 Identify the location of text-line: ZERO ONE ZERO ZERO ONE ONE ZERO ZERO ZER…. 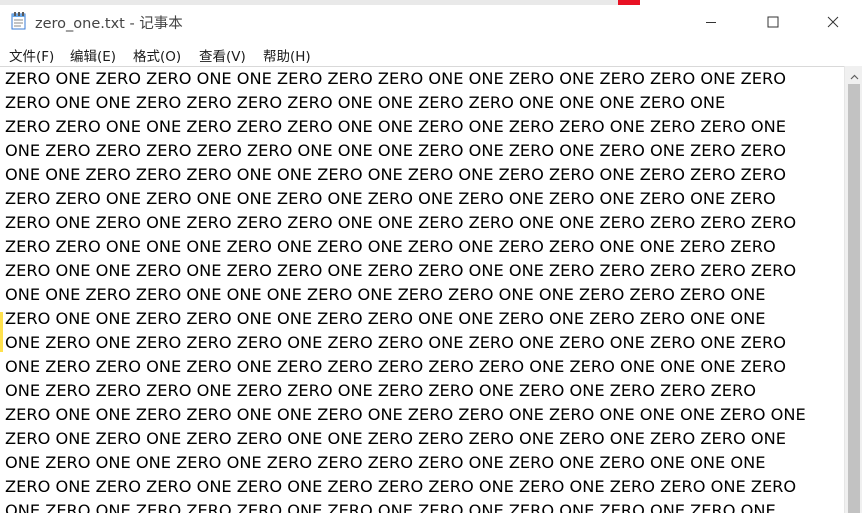
(395, 78).